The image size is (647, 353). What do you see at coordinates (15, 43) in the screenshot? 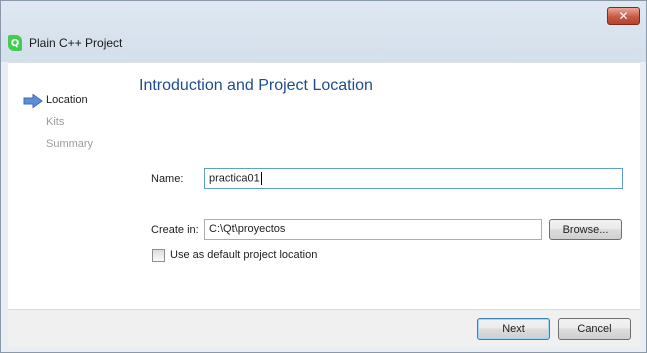
I see `qt-creator-app-icon: Q` at bounding box center [15, 43].